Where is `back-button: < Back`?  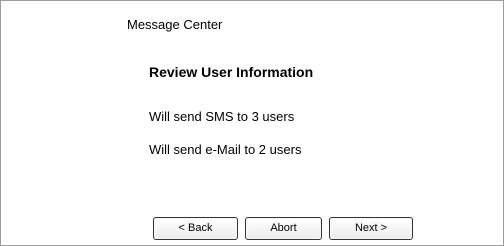
back-button: < Back is located at coordinates (195, 228).